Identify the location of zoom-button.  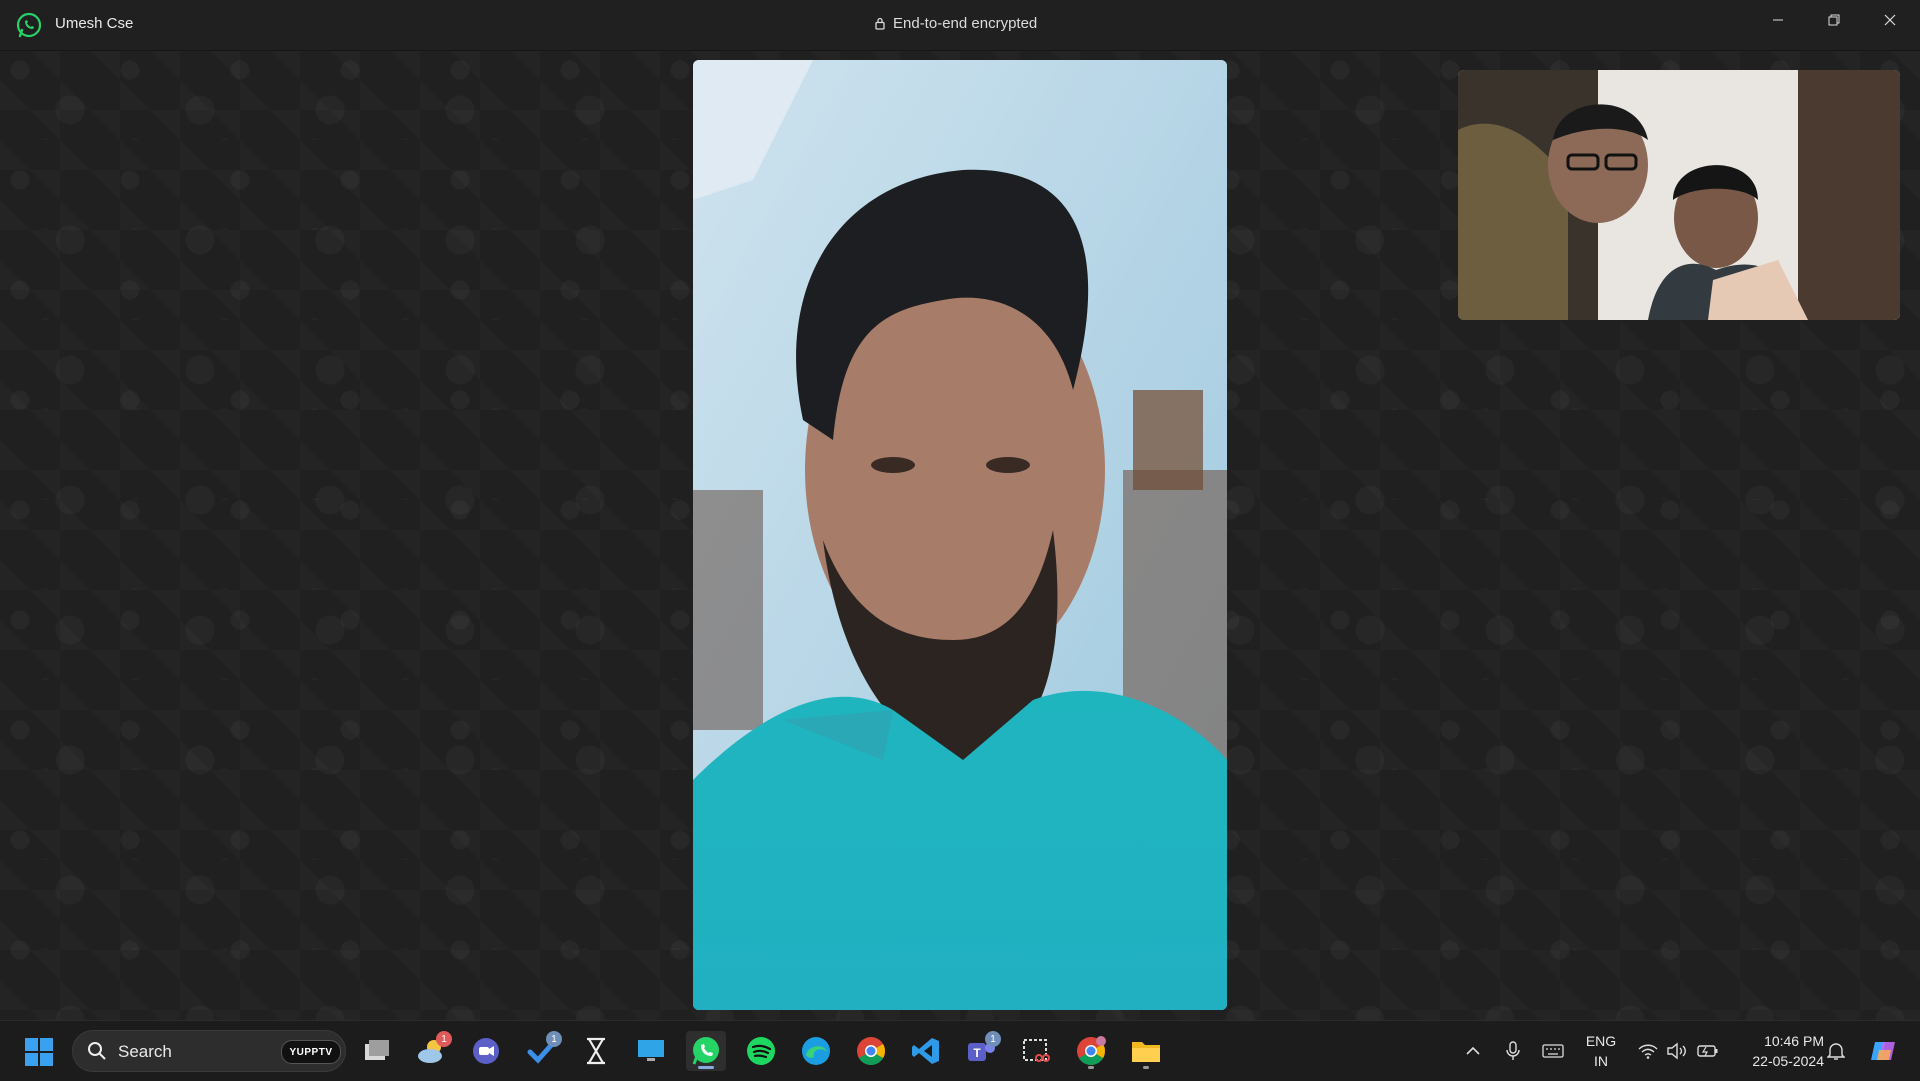
(486, 1051).